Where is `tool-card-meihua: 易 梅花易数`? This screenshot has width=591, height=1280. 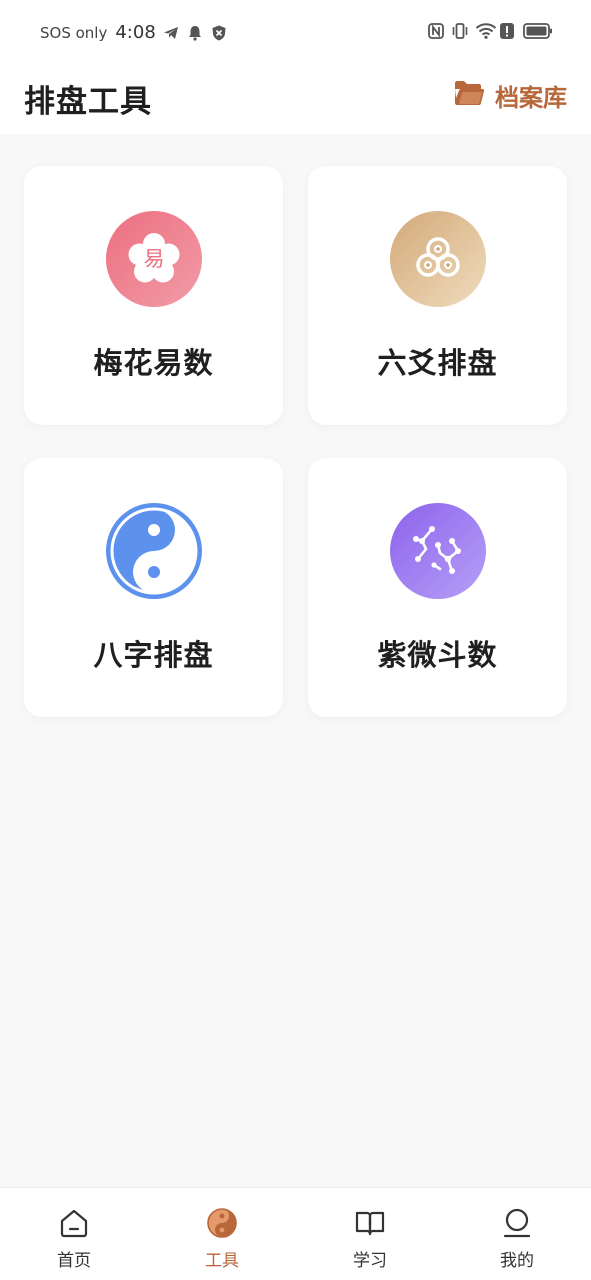 tool-card-meihua: 易 梅花易数 is located at coordinates (153, 295).